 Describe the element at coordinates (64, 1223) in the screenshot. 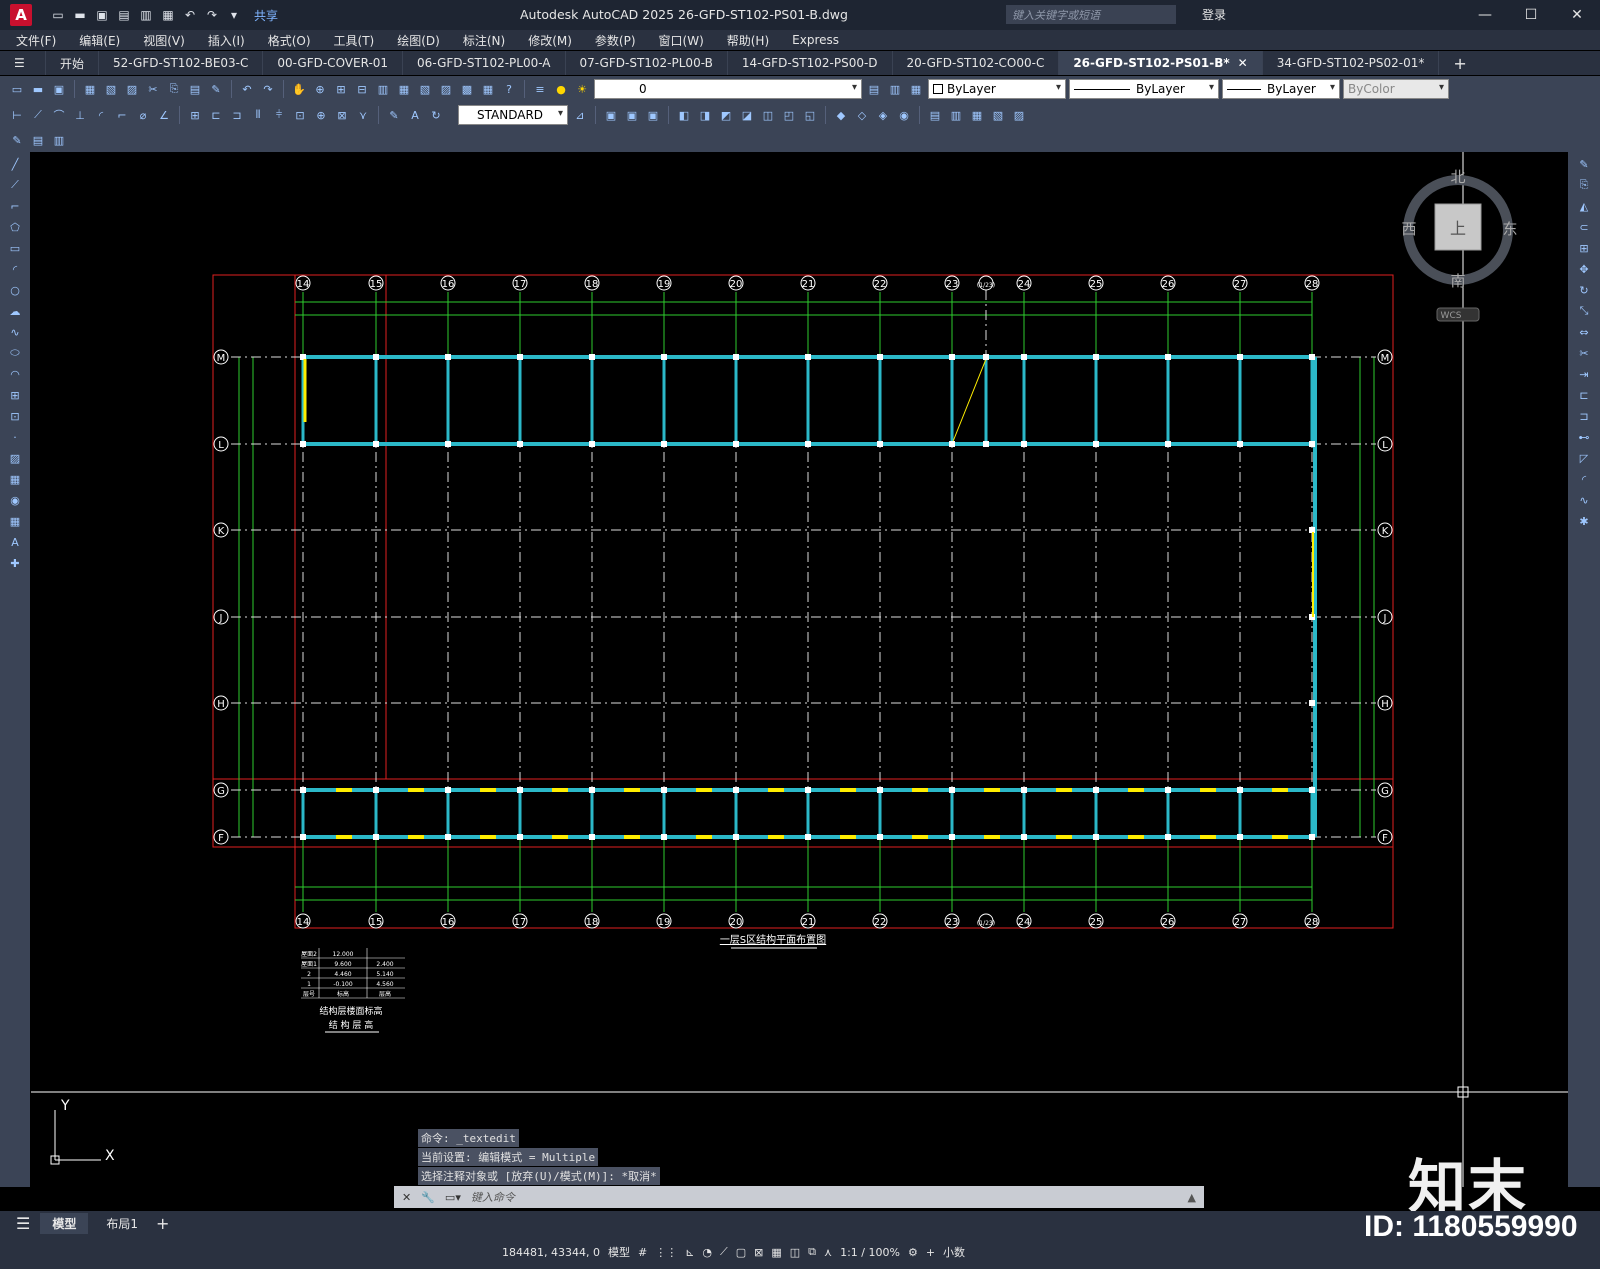

I see `tab-model: 模型` at that location.